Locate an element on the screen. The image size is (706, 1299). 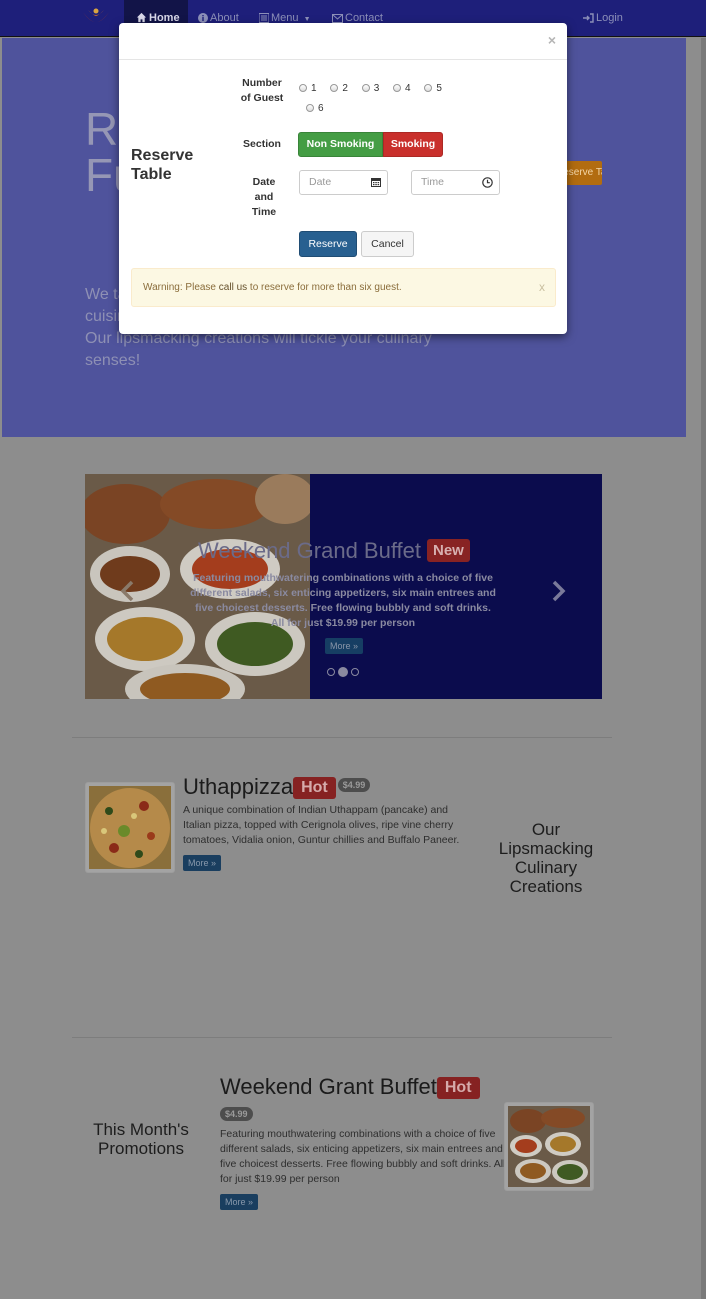
promotion-name: Weekend Grant Buffet is located at coordinates (328, 1086).